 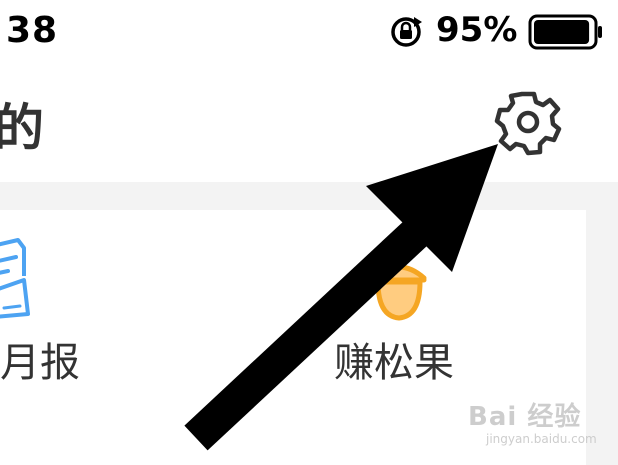 I want to click on watermark-logo: Bai 经验, so click(x=525, y=417).